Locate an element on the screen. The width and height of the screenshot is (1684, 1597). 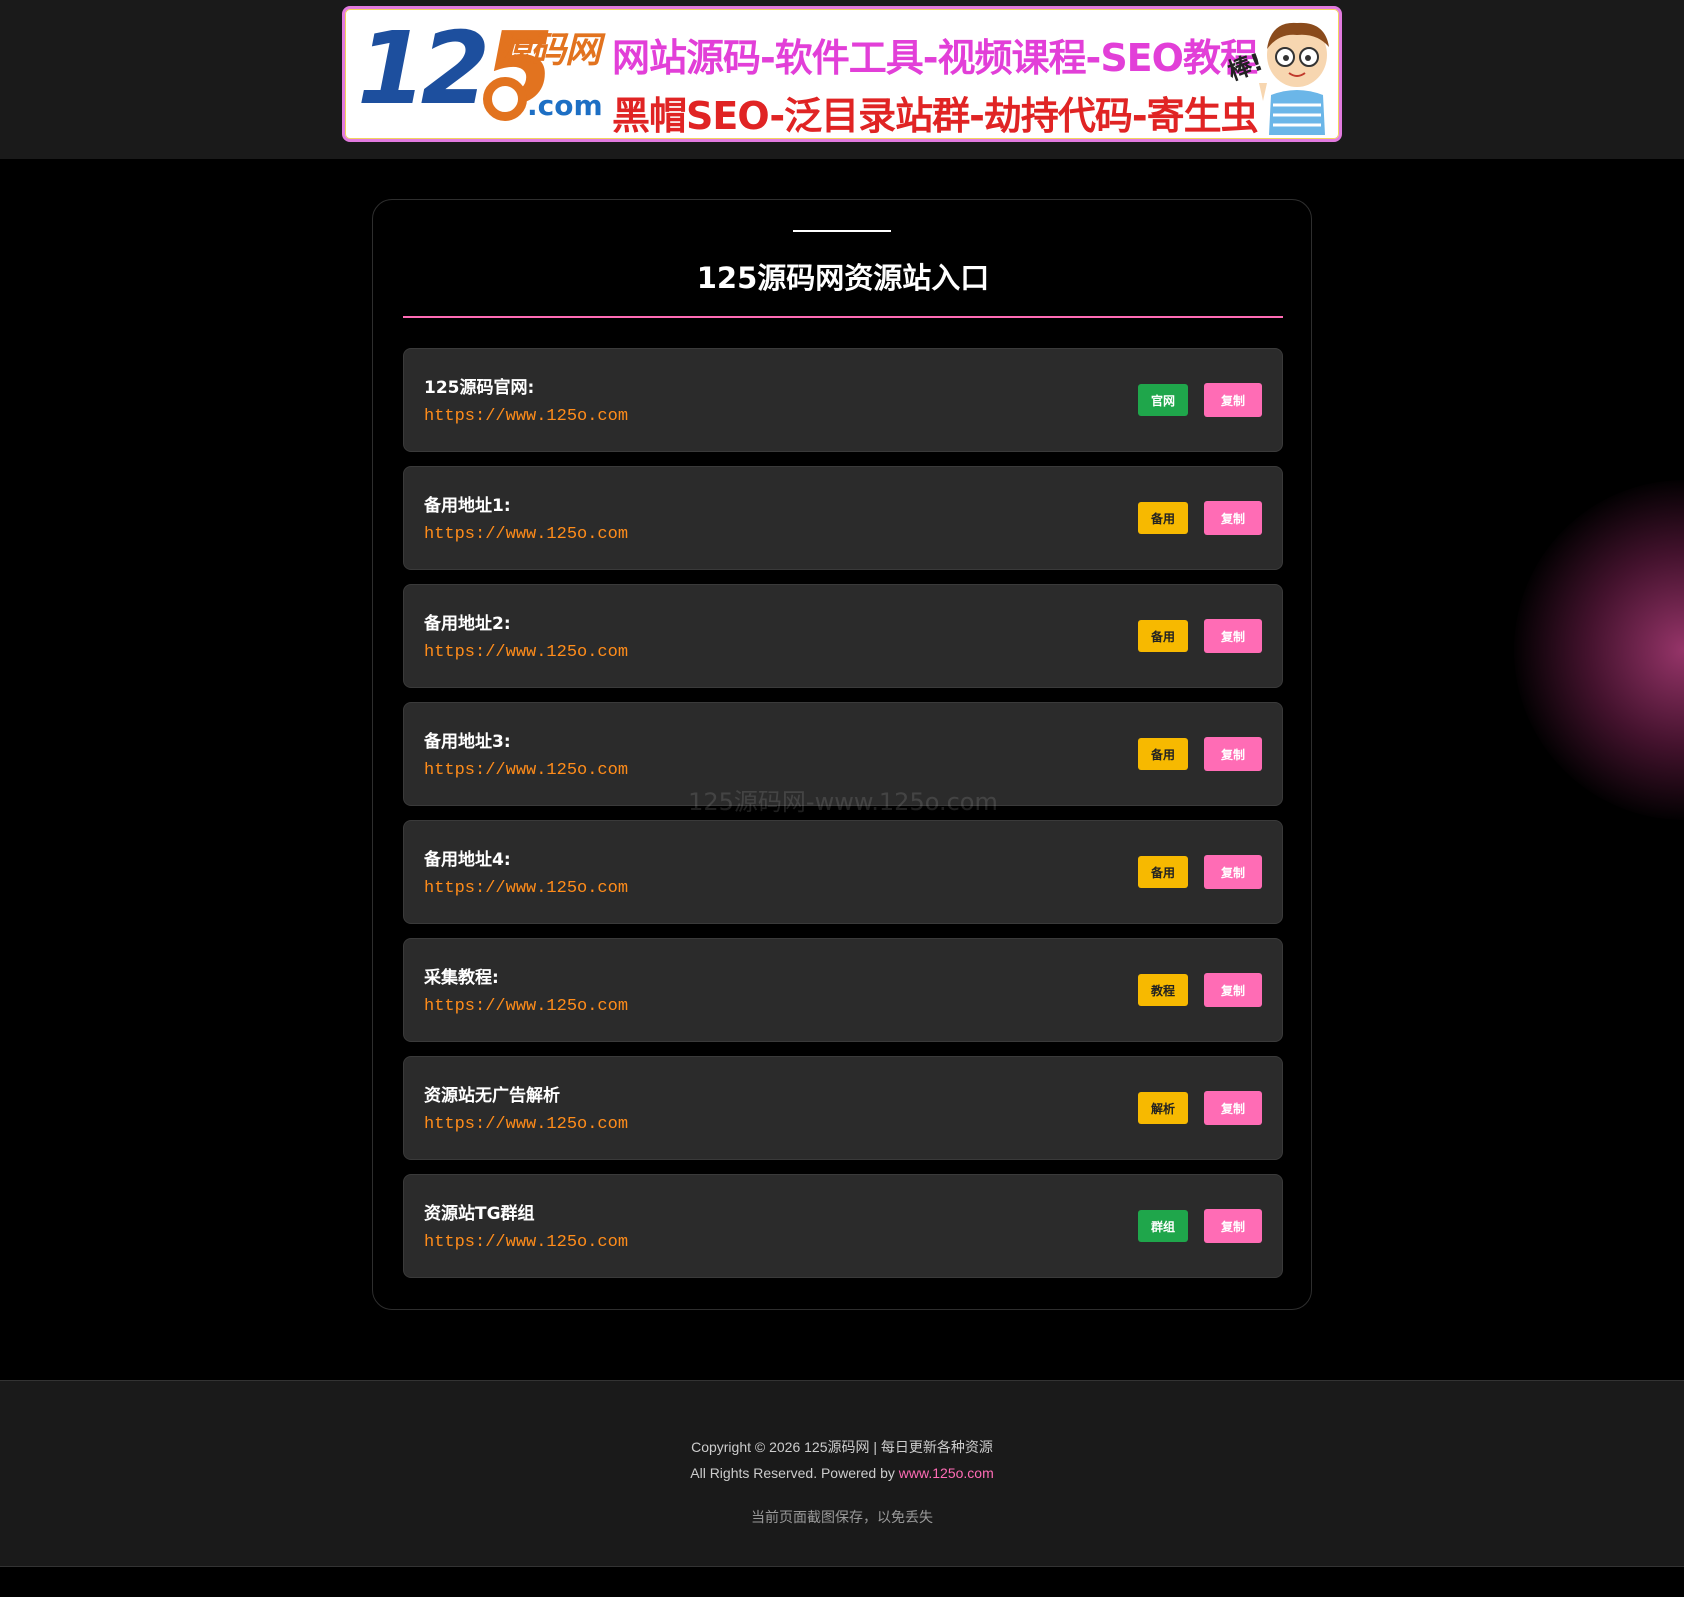
logo-o-ring is located at coordinates (505, 99).